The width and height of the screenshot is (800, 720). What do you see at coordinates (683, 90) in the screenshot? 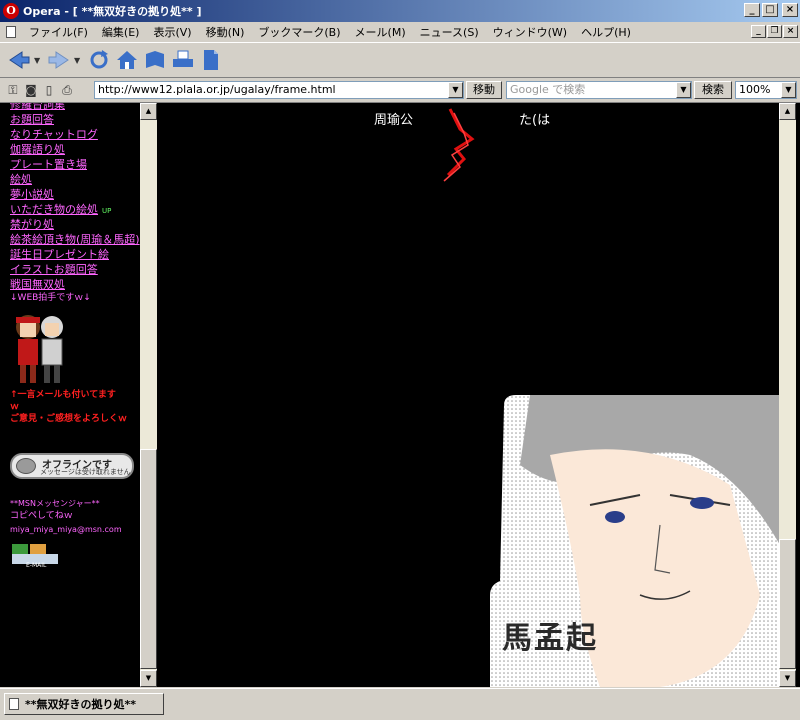
I see `search-engine-dropdown: ▼` at bounding box center [683, 90].